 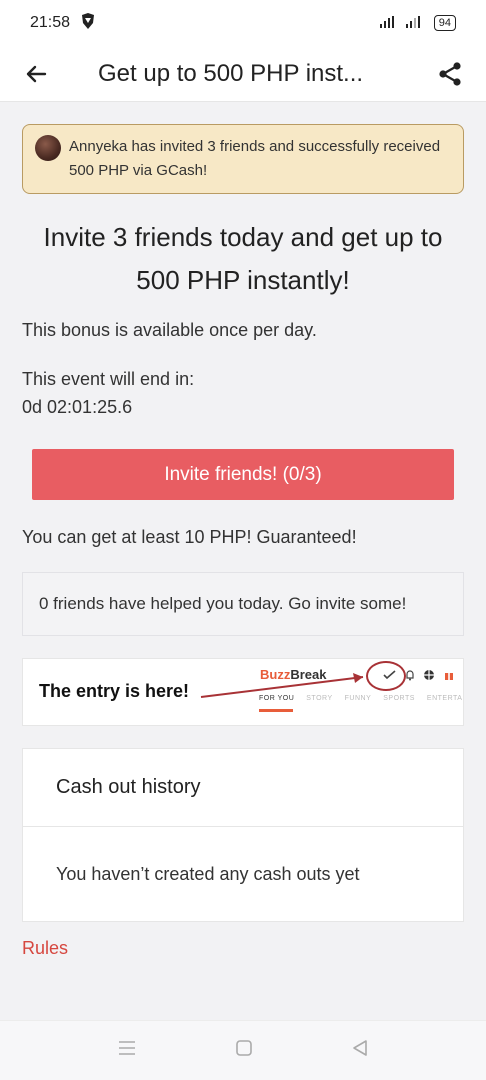 What do you see at coordinates (114, 691) in the screenshot?
I see `entry-text: The entry is here!` at bounding box center [114, 691].